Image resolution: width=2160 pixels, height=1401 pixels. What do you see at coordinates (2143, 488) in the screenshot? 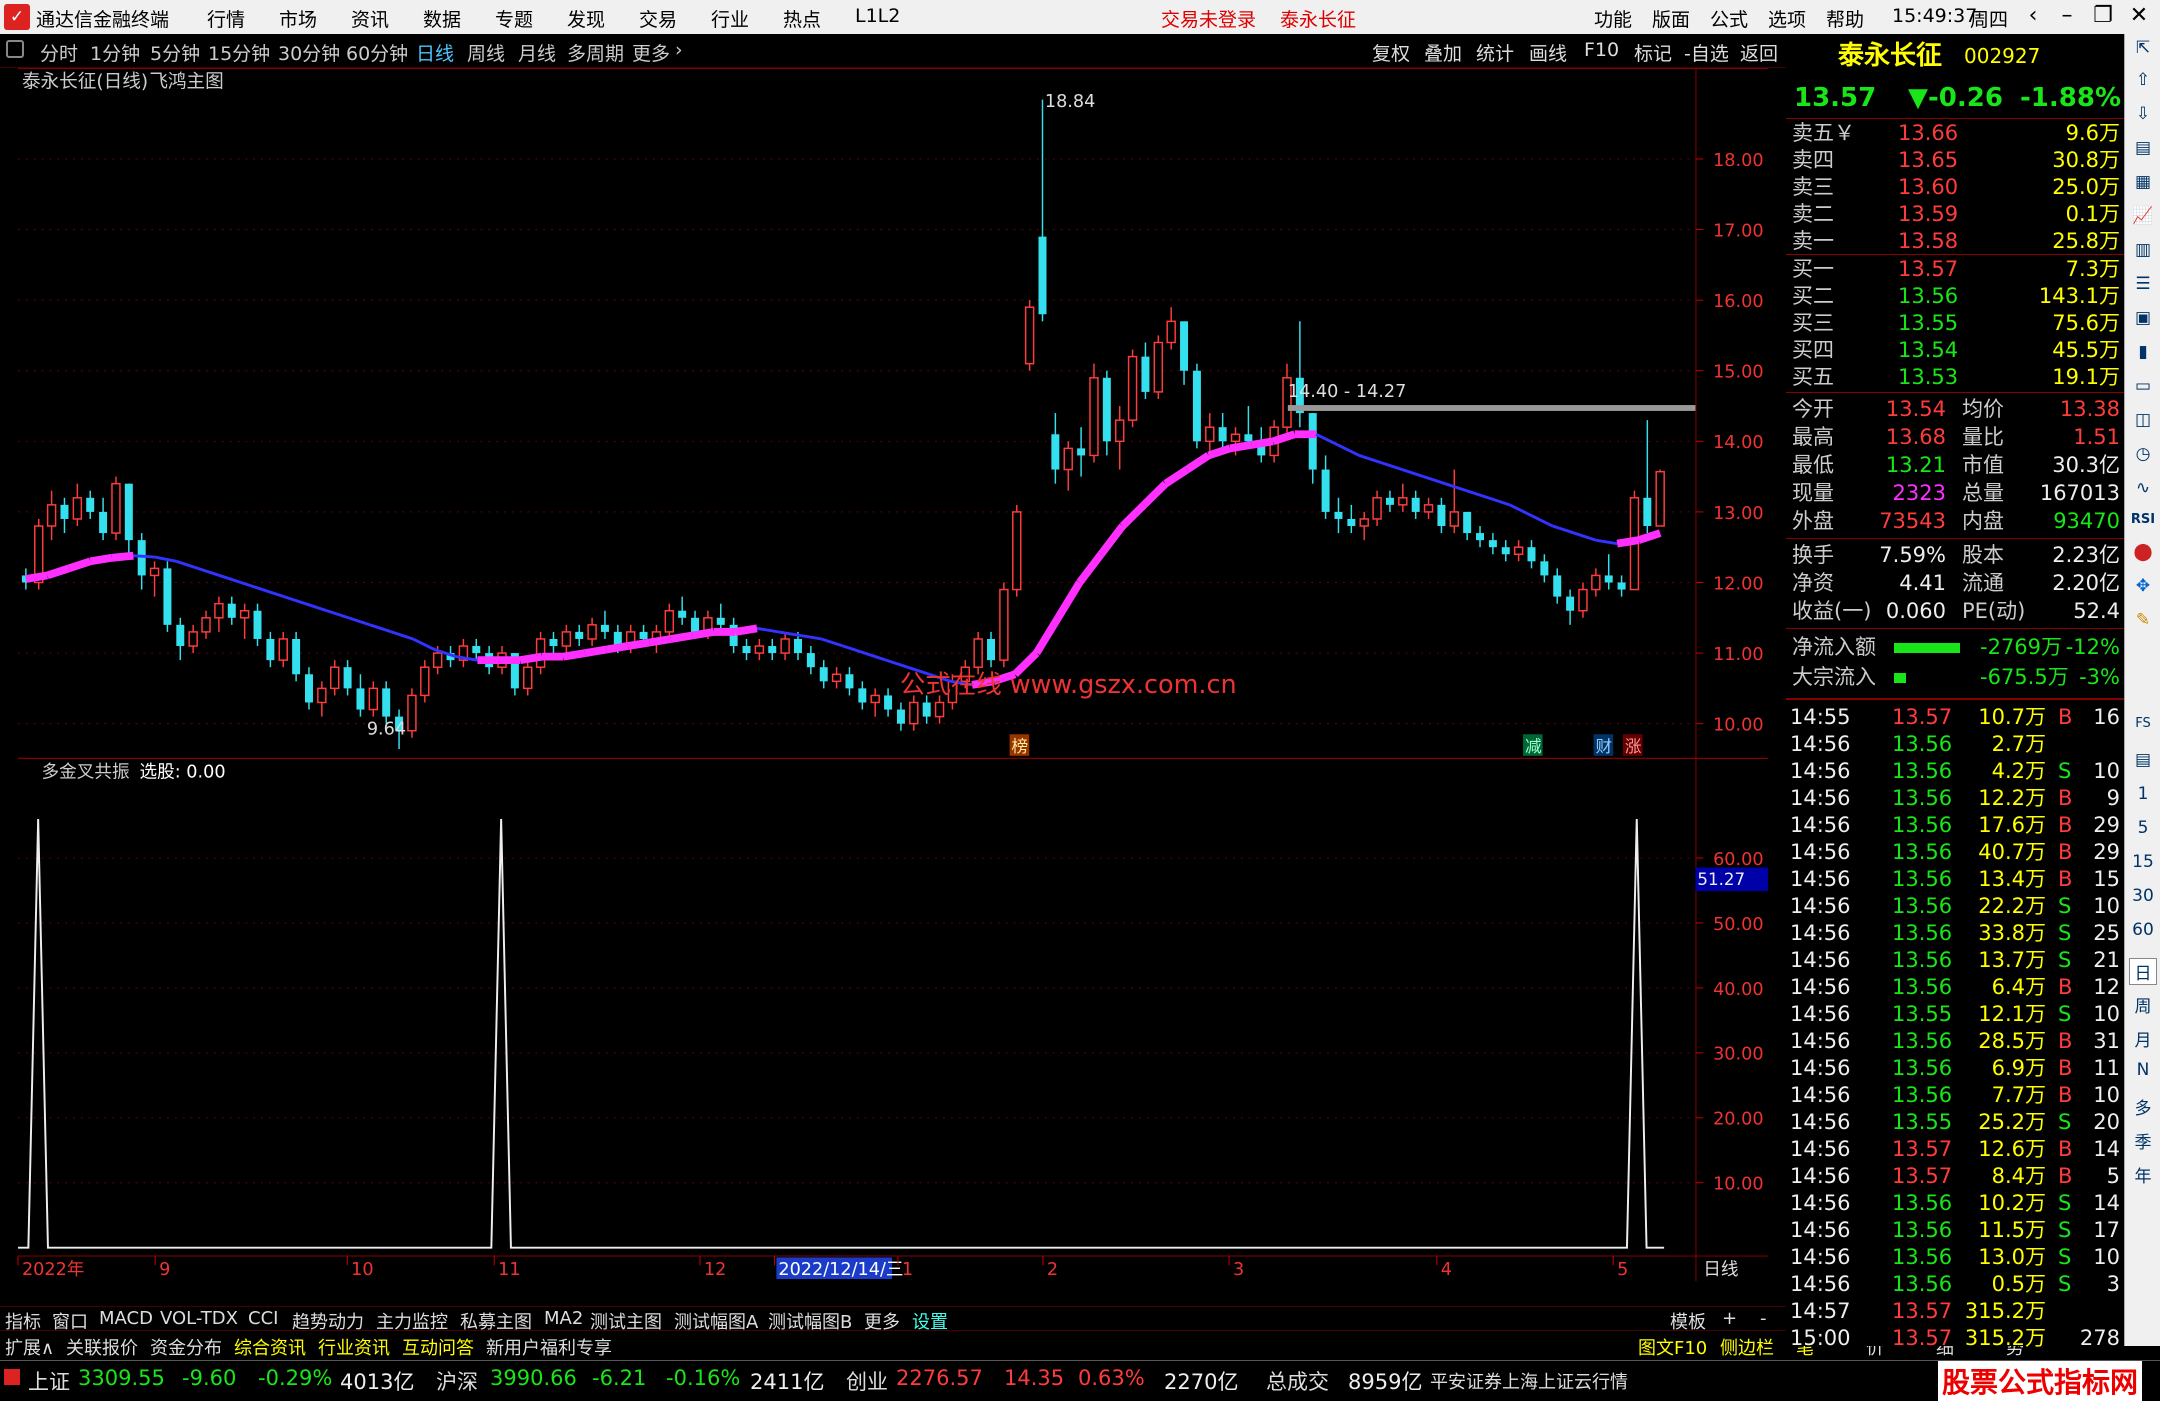
I see `wave-icon: ∿` at bounding box center [2143, 488].